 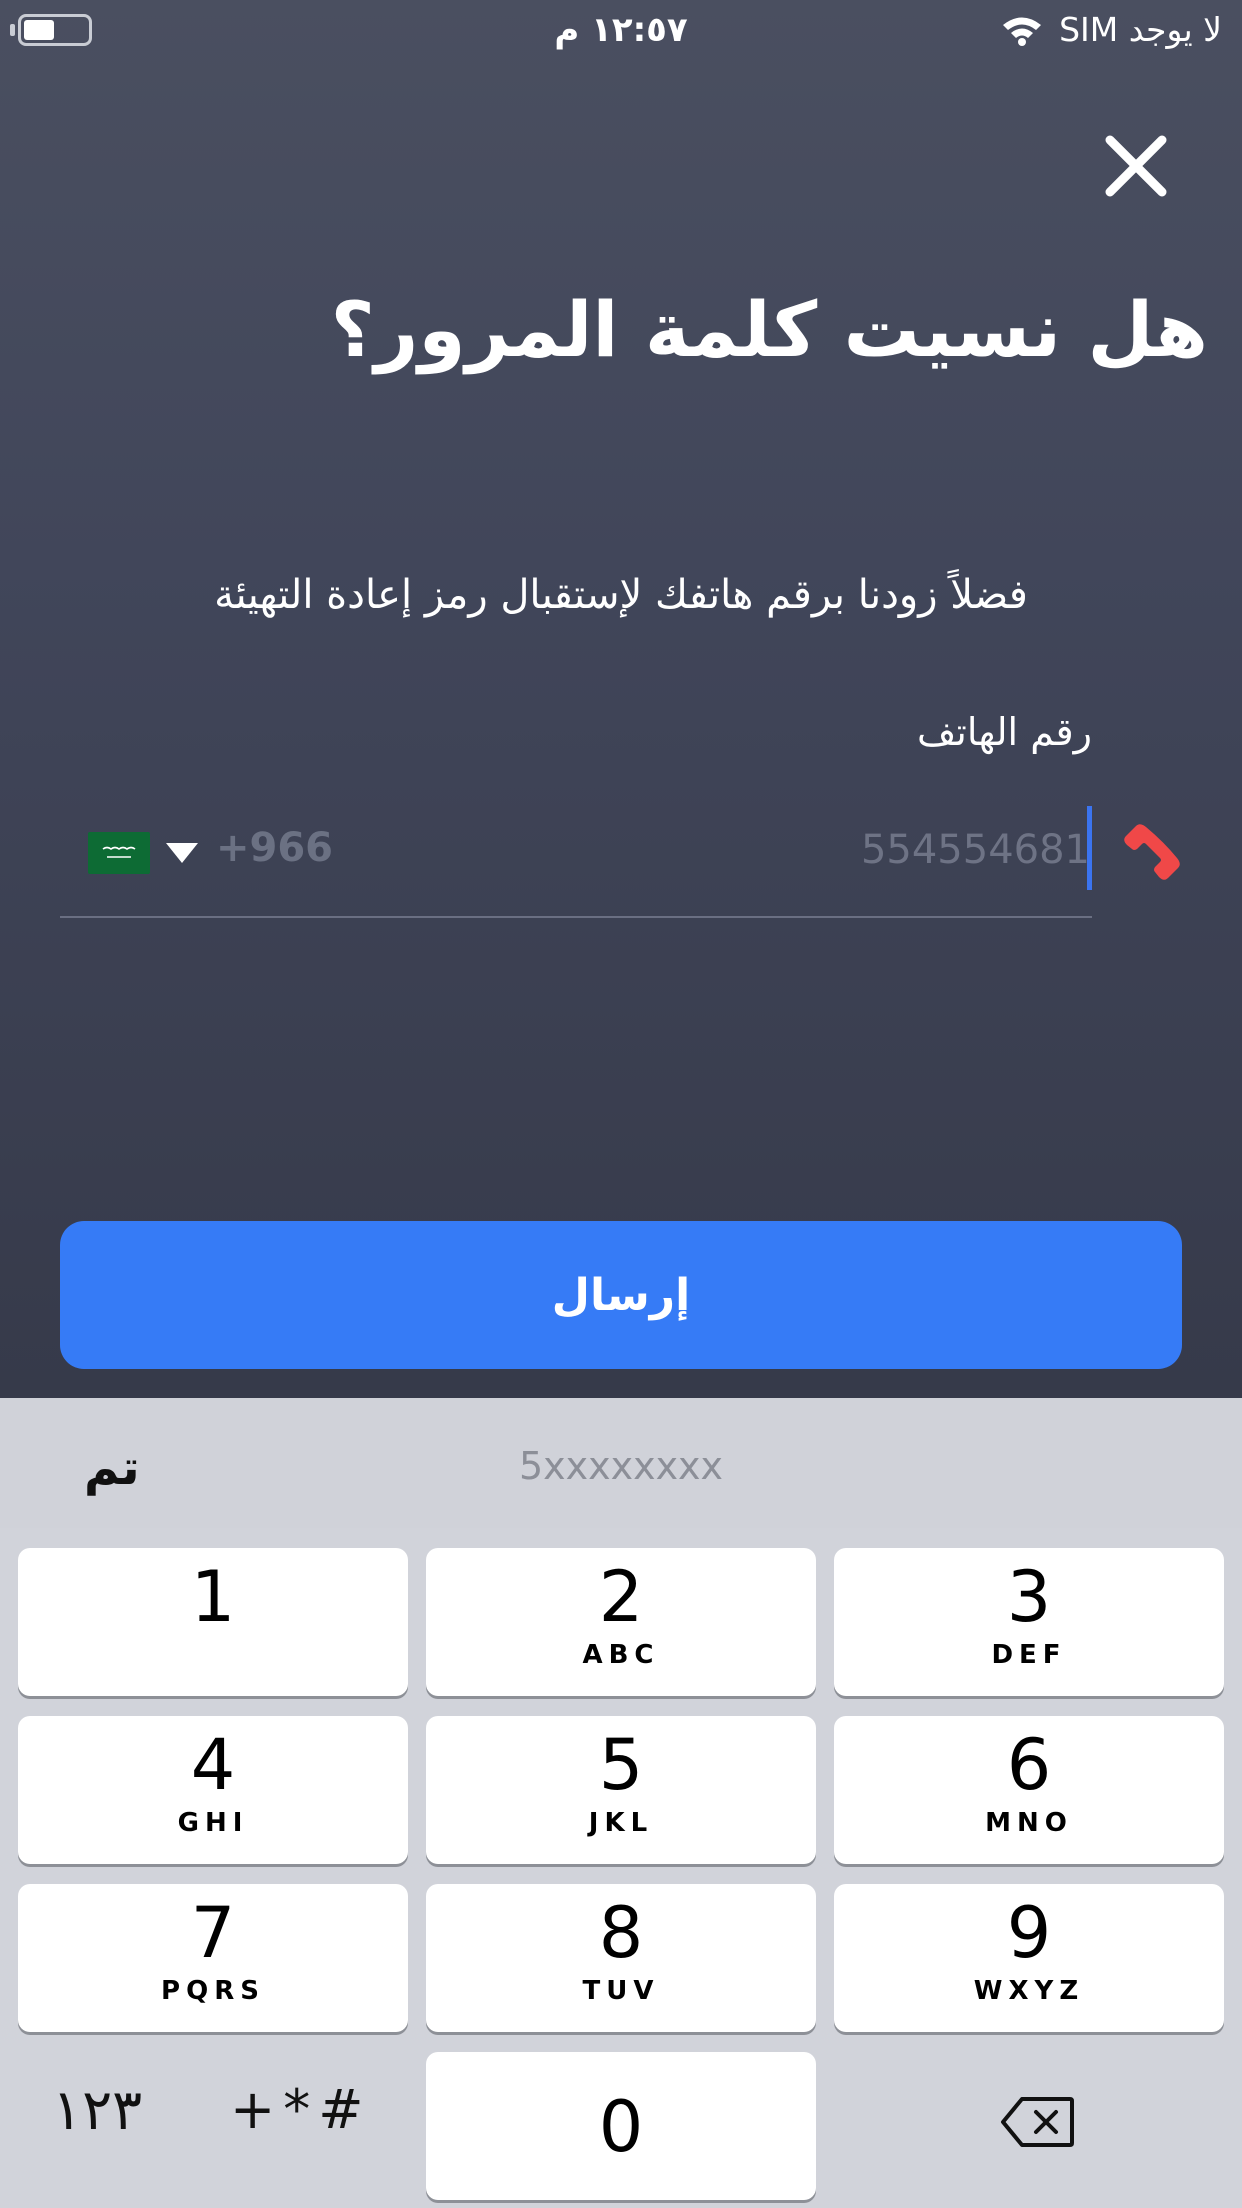 What do you see at coordinates (740, 850) in the screenshot?
I see `phone-input` at bounding box center [740, 850].